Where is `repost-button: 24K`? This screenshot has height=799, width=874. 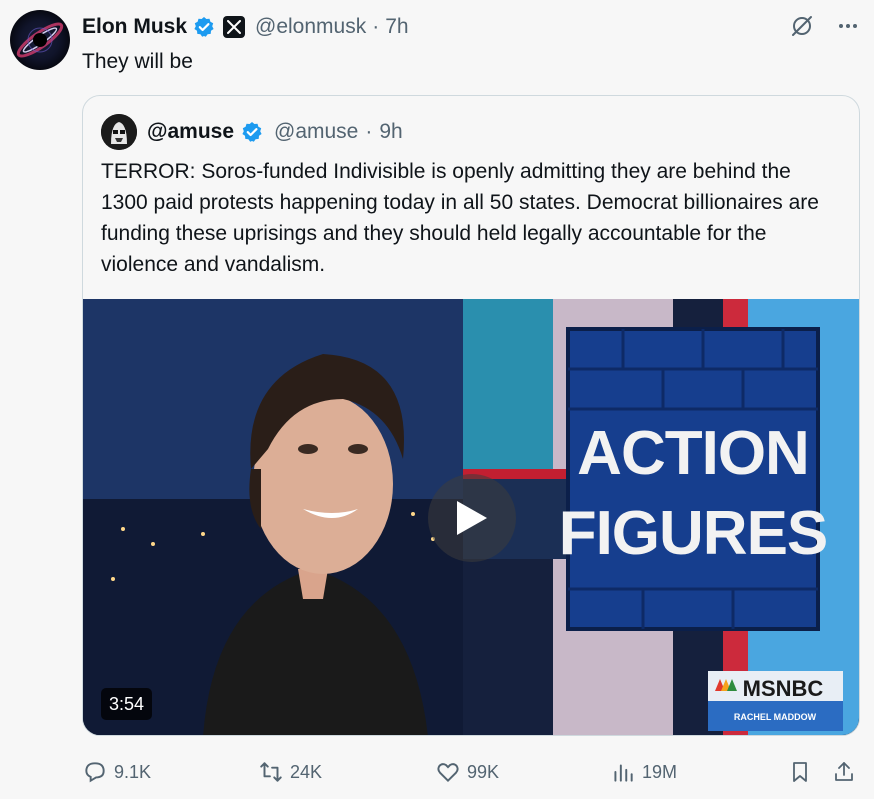 repost-button: 24K is located at coordinates (290, 772).